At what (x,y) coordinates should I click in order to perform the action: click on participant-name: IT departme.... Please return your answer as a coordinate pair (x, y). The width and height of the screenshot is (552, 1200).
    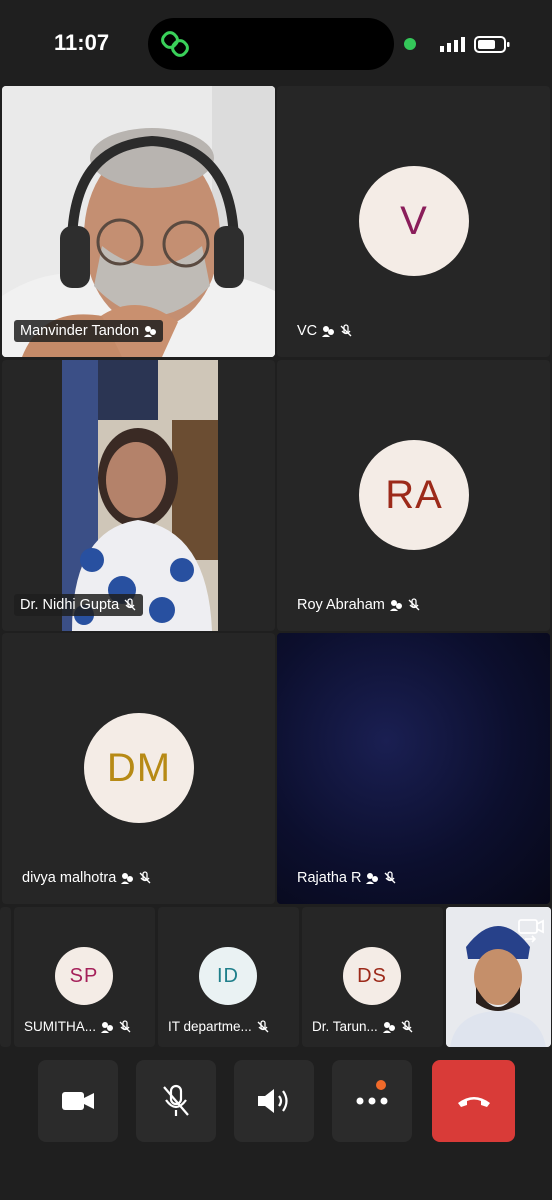
    Looking at the image, I should click on (210, 1026).